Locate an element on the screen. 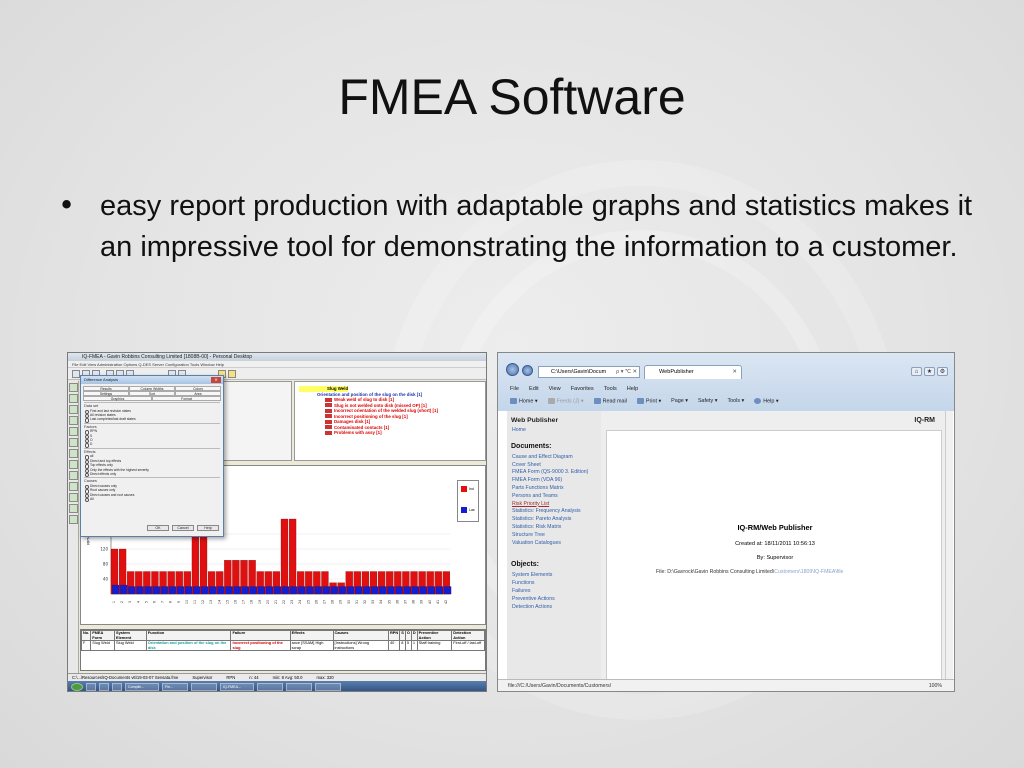  document-link: Structure Tree is located at coordinates (554, 536).